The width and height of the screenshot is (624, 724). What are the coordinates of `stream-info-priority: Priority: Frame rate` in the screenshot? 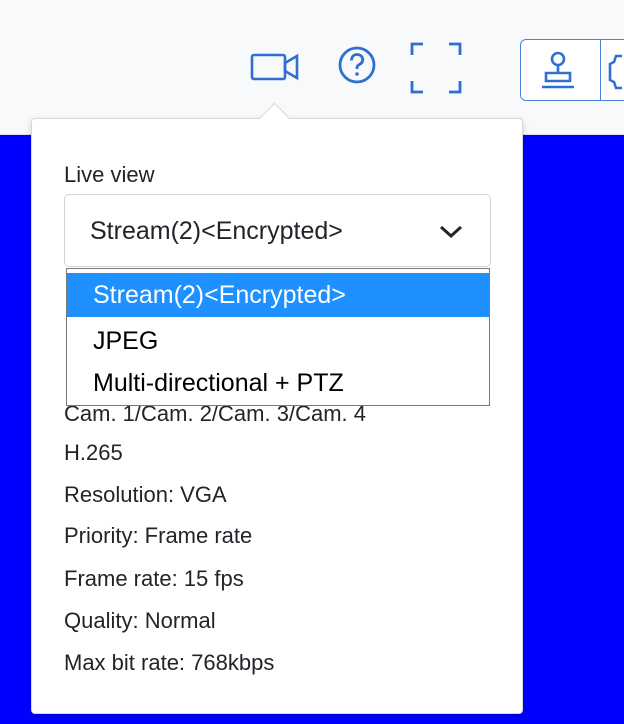 It's located at (158, 535).